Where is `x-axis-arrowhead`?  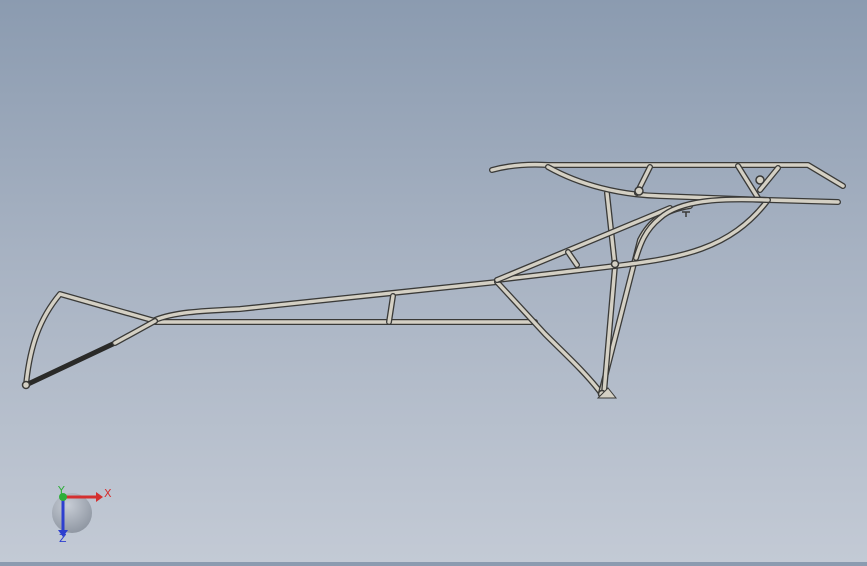
x-axis-arrowhead is located at coordinates (99, 497).